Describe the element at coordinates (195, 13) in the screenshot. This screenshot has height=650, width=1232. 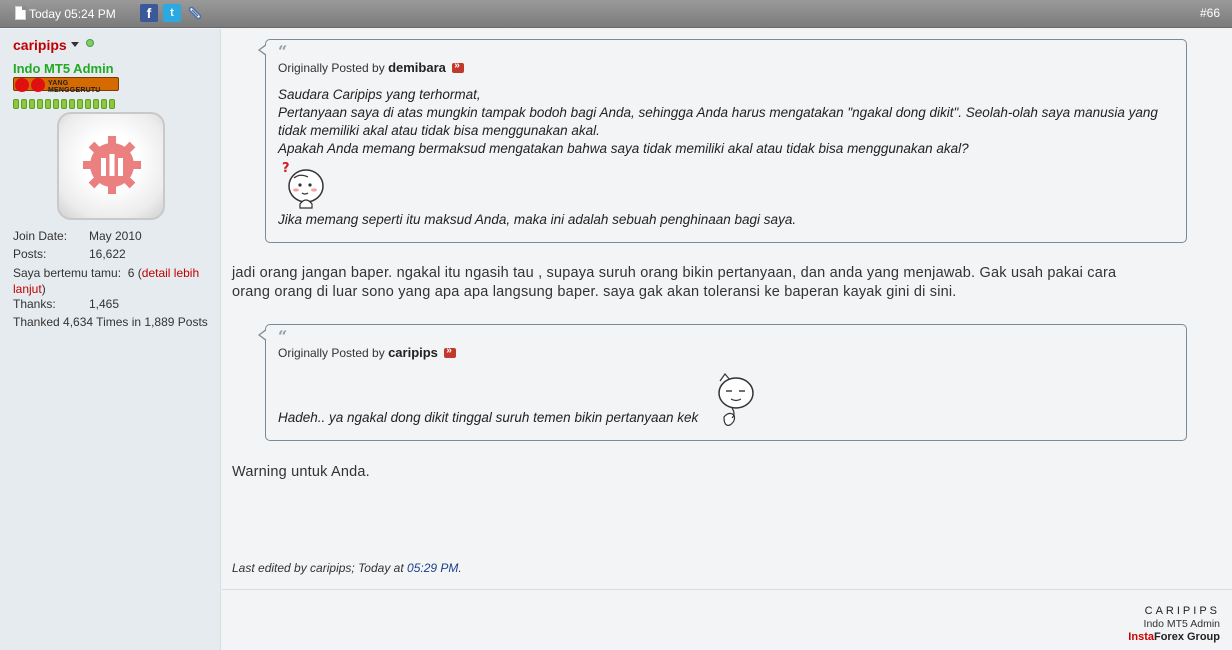
I see `link-icon` at that location.